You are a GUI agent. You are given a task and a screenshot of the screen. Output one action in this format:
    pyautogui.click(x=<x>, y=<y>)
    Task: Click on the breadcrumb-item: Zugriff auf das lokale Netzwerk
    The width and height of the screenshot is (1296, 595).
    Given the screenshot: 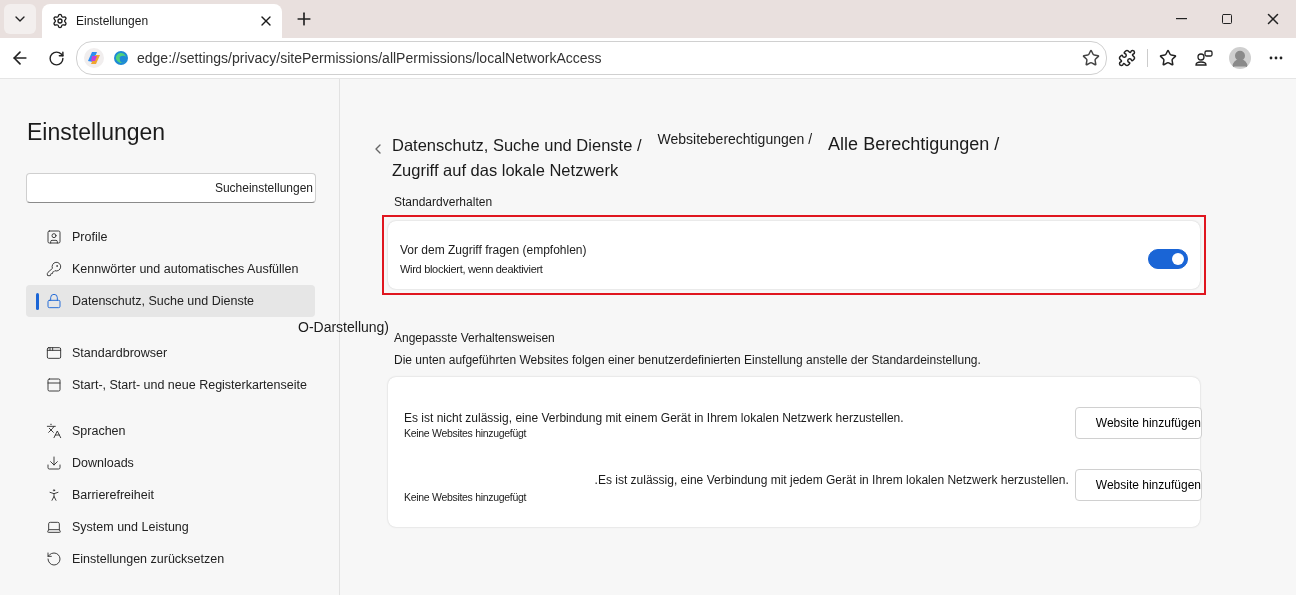 What is the action you would take?
    pyautogui.click(x=505, y=170)
    